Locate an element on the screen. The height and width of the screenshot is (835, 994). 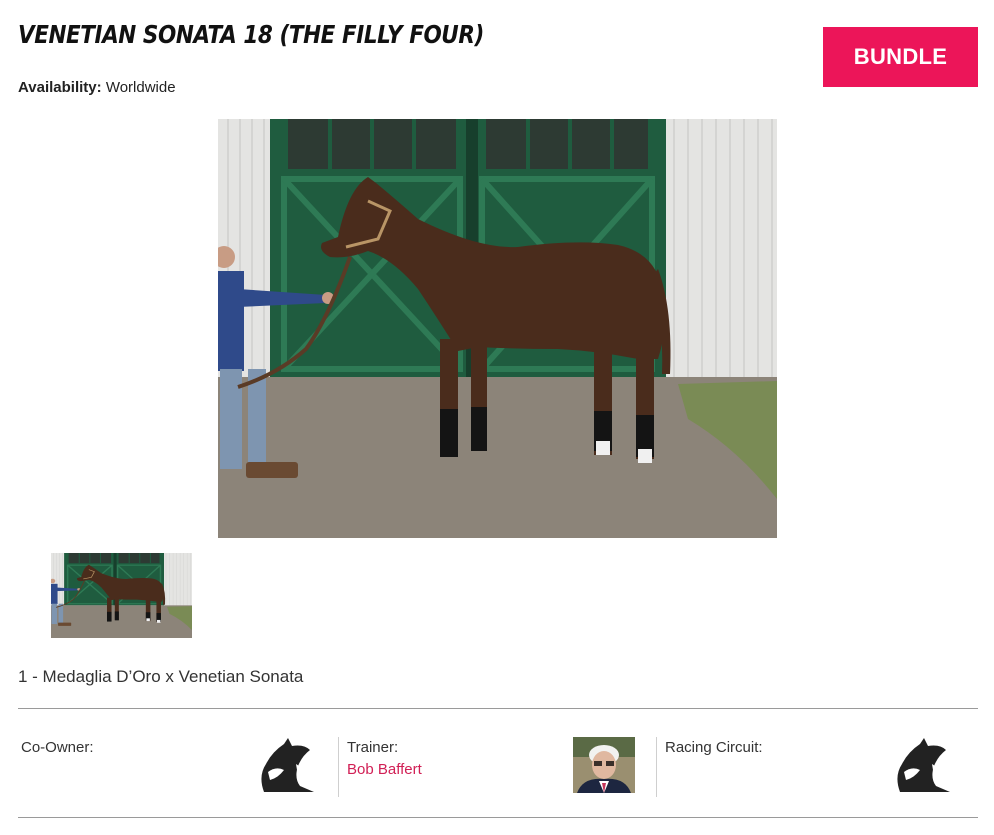
trainer-portrait is located at coordinates (604, 765).